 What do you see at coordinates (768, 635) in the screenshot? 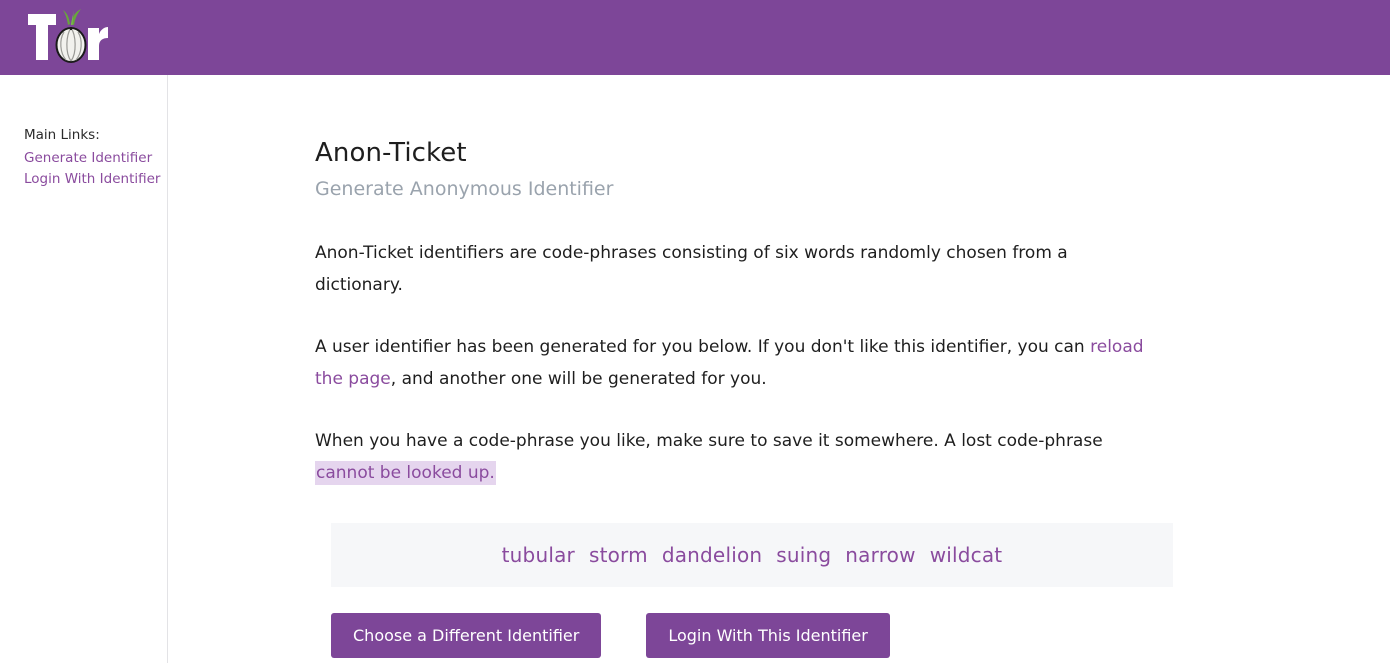
I see `login-with-this-identifier-button: Login With This Identifier` at bounding box center [768, 635].